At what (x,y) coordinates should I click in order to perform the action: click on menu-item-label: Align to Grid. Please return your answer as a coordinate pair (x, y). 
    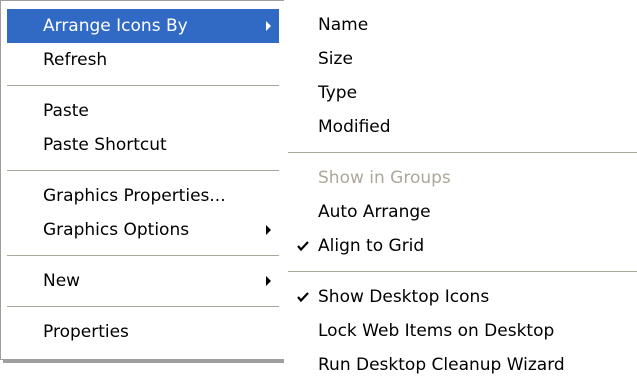
    Looking at the image, I should click on (371, 246).